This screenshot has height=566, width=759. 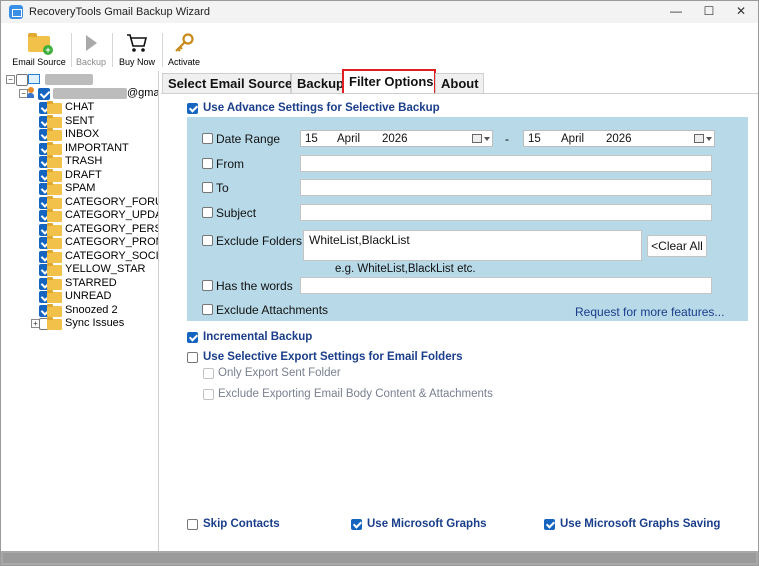 I want to click on tree-account-row: − @gmail.com, so click(x=80, y=93).